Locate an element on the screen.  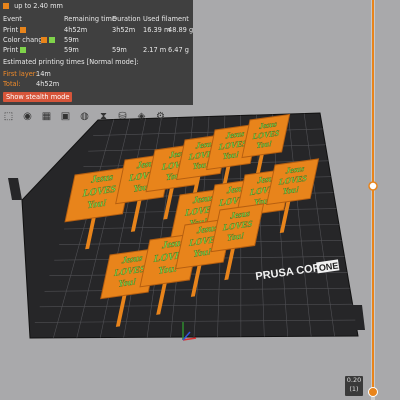
objects-icon: ▣ is located at coordinates (65, 116).